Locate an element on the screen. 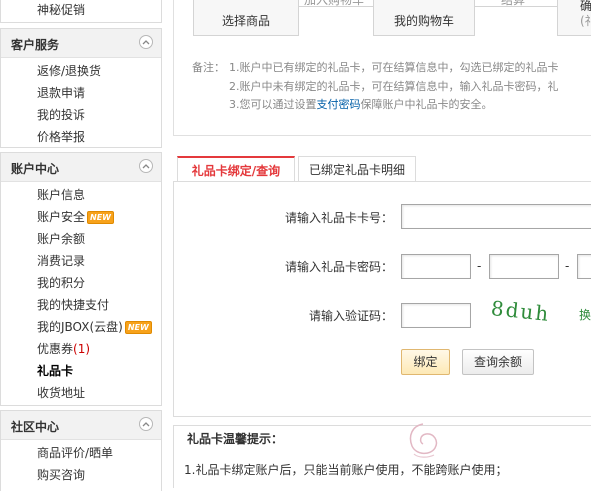 This screenshot has width=591, height=491. coupon-count: (1) is located at coordinates (82, 349).